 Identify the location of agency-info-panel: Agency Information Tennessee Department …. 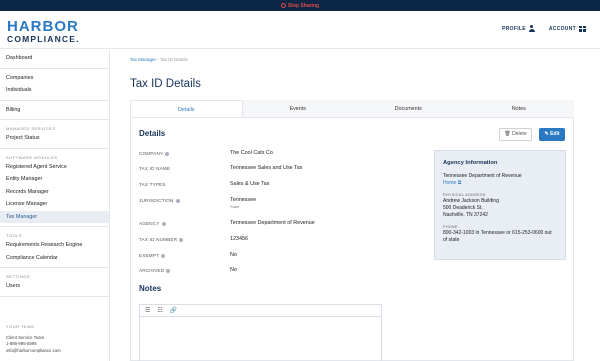
(500, 205).